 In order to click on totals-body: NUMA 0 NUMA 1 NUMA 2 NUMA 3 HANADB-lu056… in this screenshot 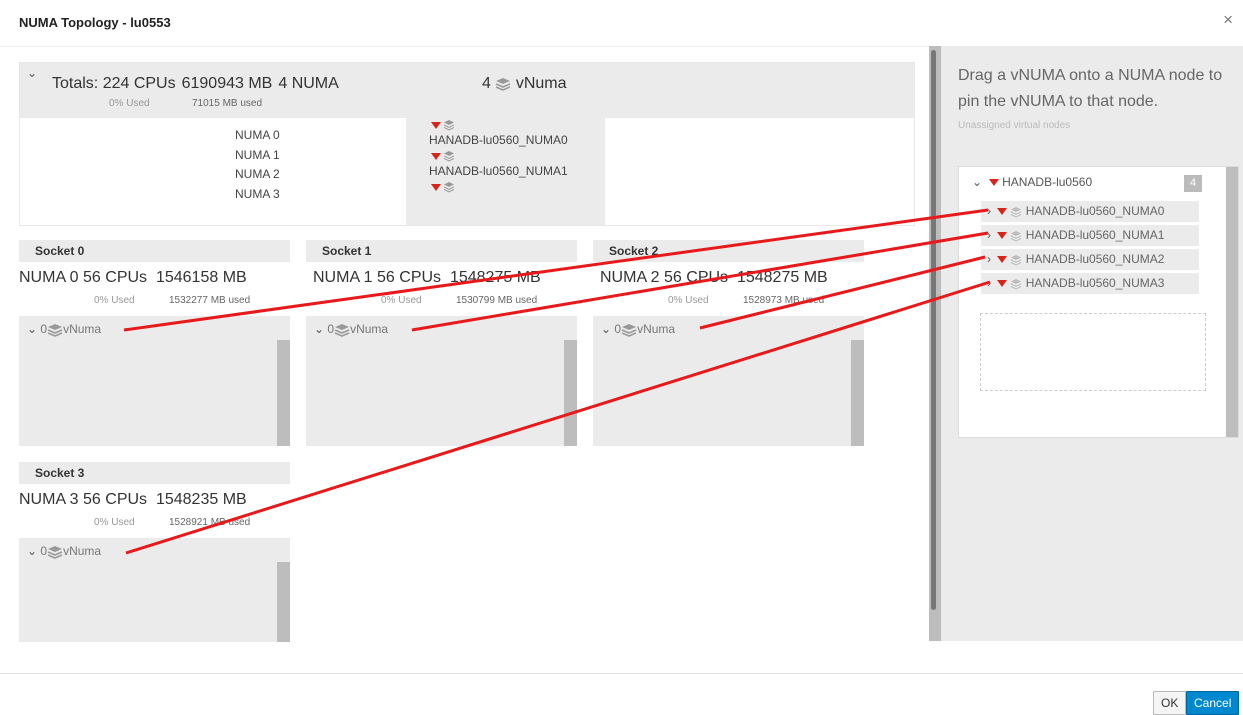, I will do `click(467, 171)`.